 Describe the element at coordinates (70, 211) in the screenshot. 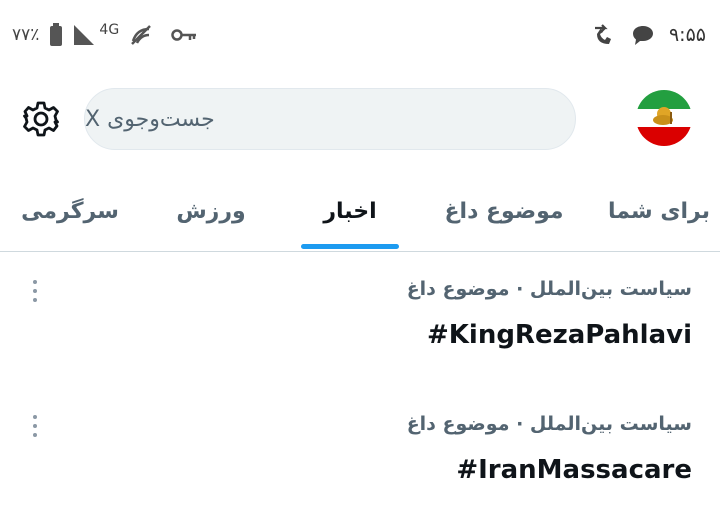

I see `tab-entertainment: سرگرمی` at that location.